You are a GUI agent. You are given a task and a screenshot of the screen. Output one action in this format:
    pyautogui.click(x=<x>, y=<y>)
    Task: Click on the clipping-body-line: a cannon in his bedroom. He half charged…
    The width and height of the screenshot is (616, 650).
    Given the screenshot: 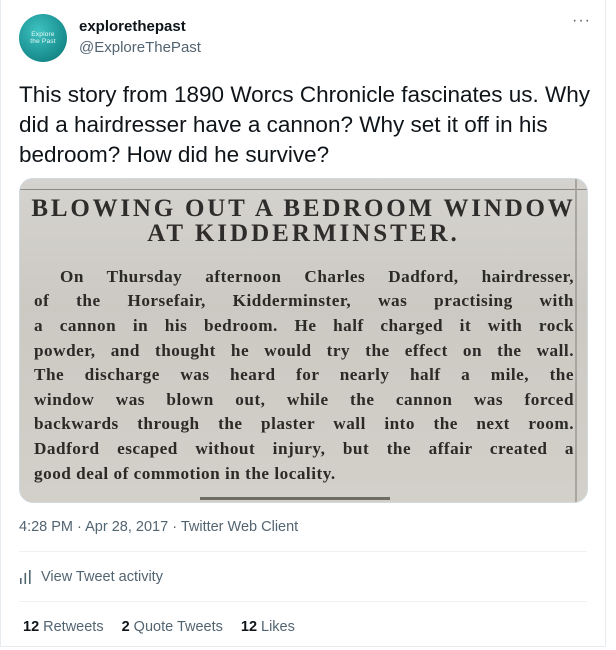 What is the action you would take?
    pyautogui.click(x=304, y=325)
    